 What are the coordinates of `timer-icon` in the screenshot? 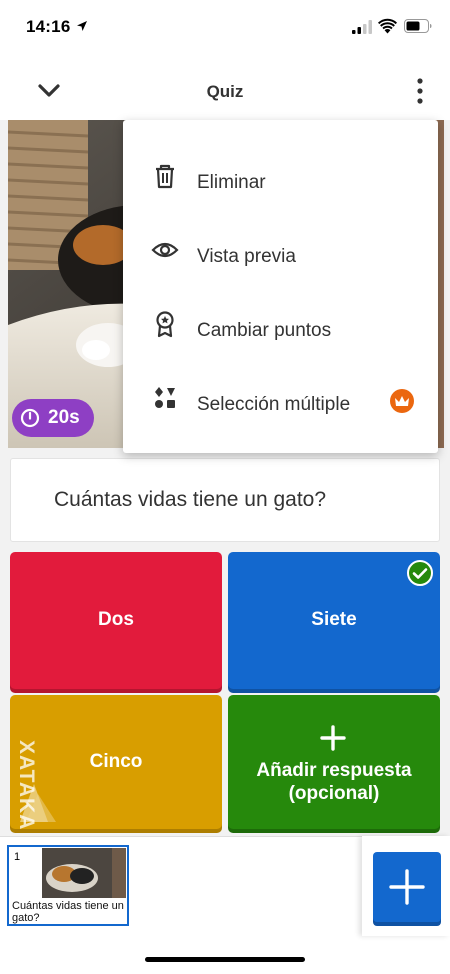 It's located at (30, 418).